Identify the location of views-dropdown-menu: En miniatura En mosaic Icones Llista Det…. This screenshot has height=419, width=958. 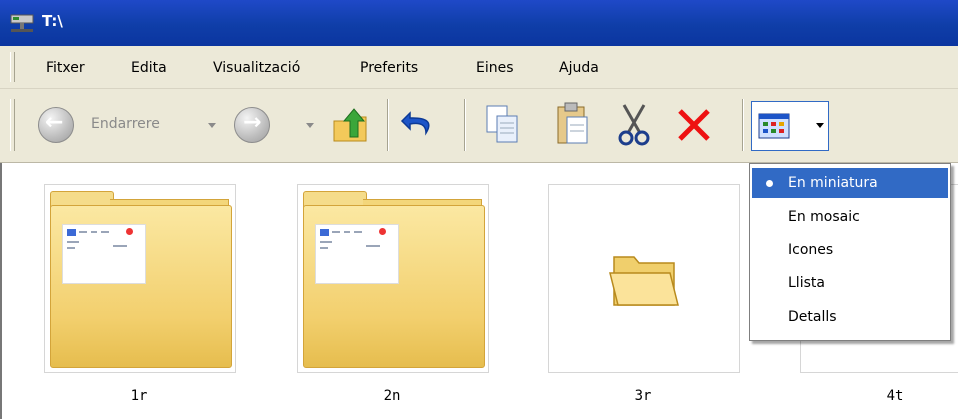
(850, 252).